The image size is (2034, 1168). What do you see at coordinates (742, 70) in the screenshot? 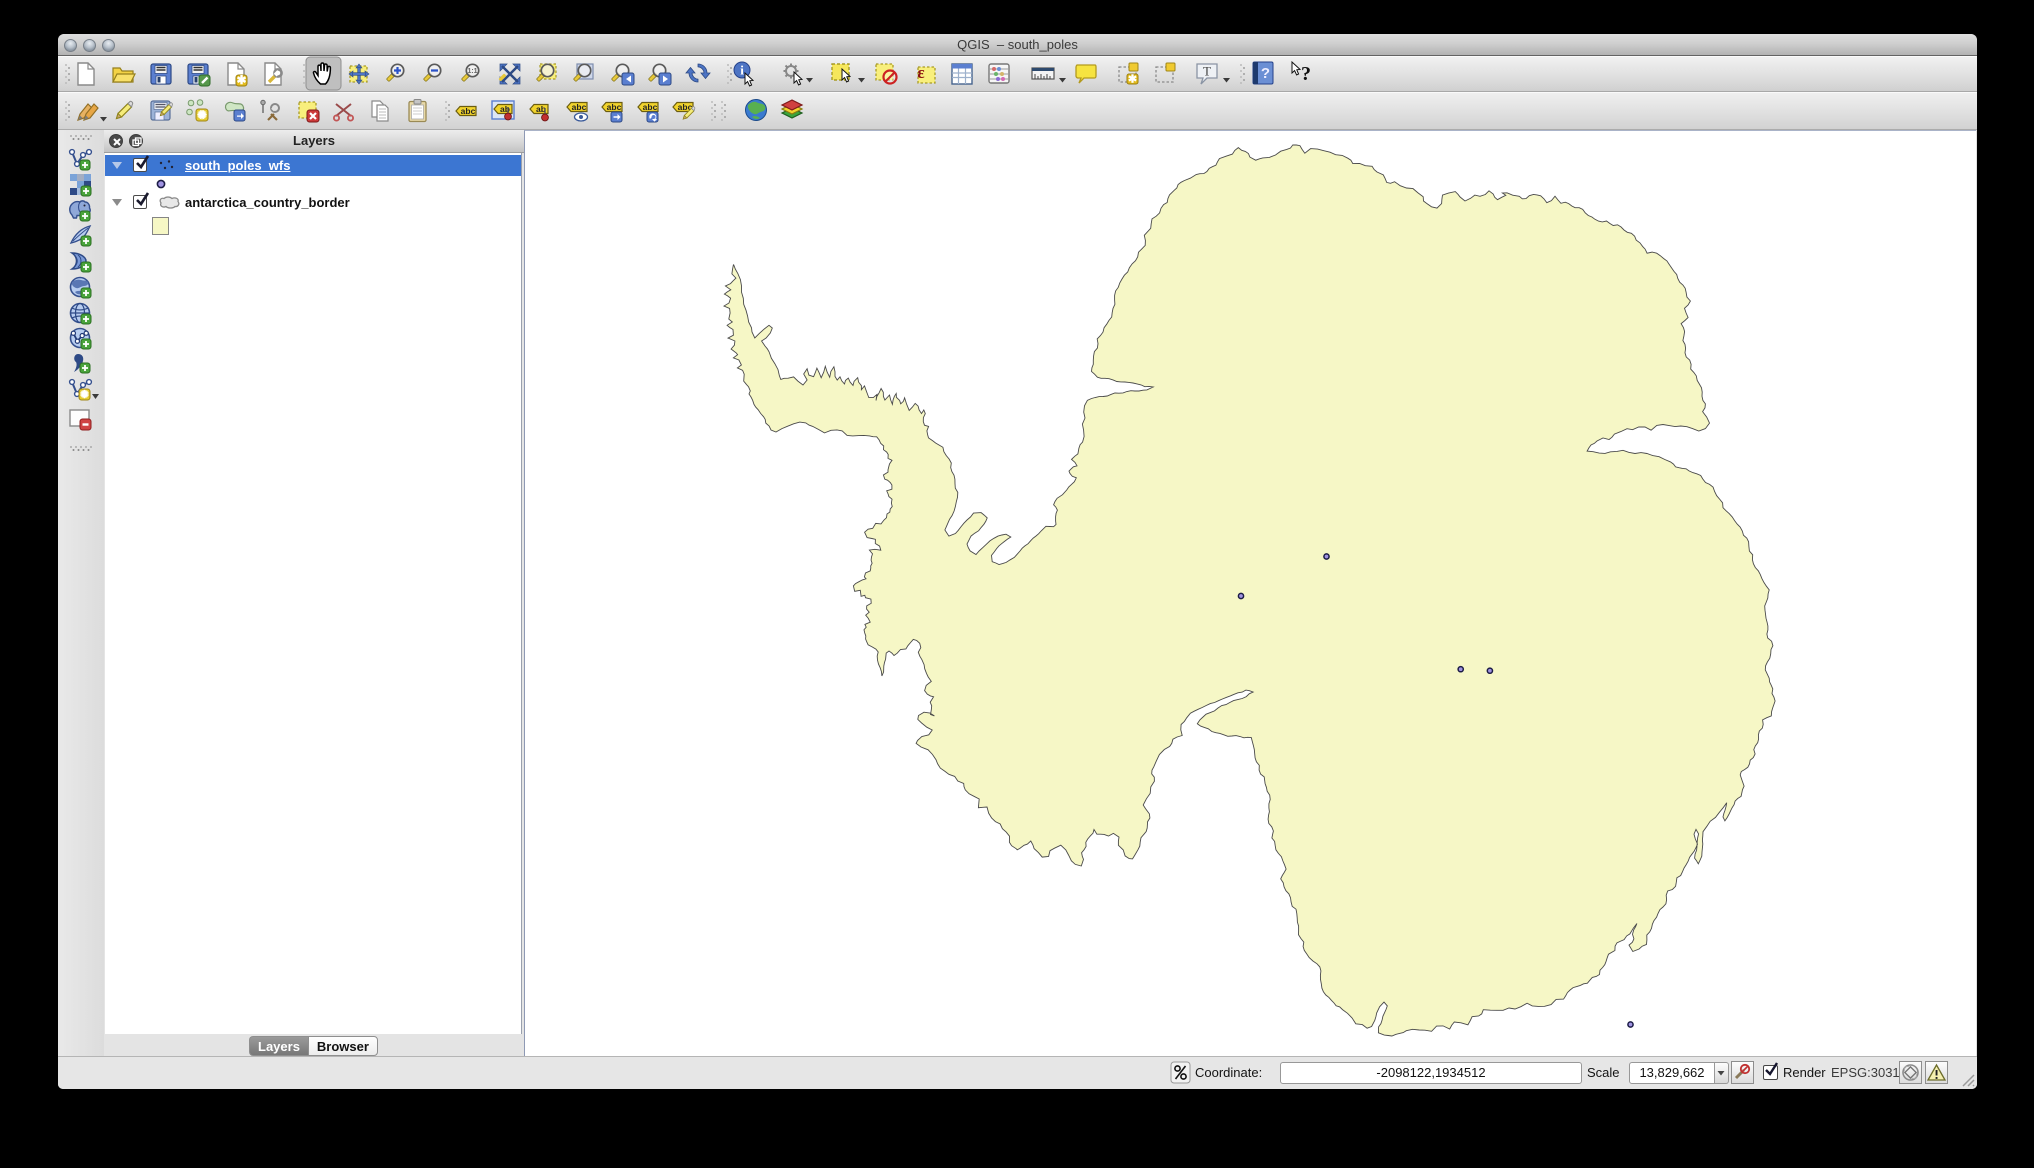
I see `svg-text: i` at bounding box center [742, 70].